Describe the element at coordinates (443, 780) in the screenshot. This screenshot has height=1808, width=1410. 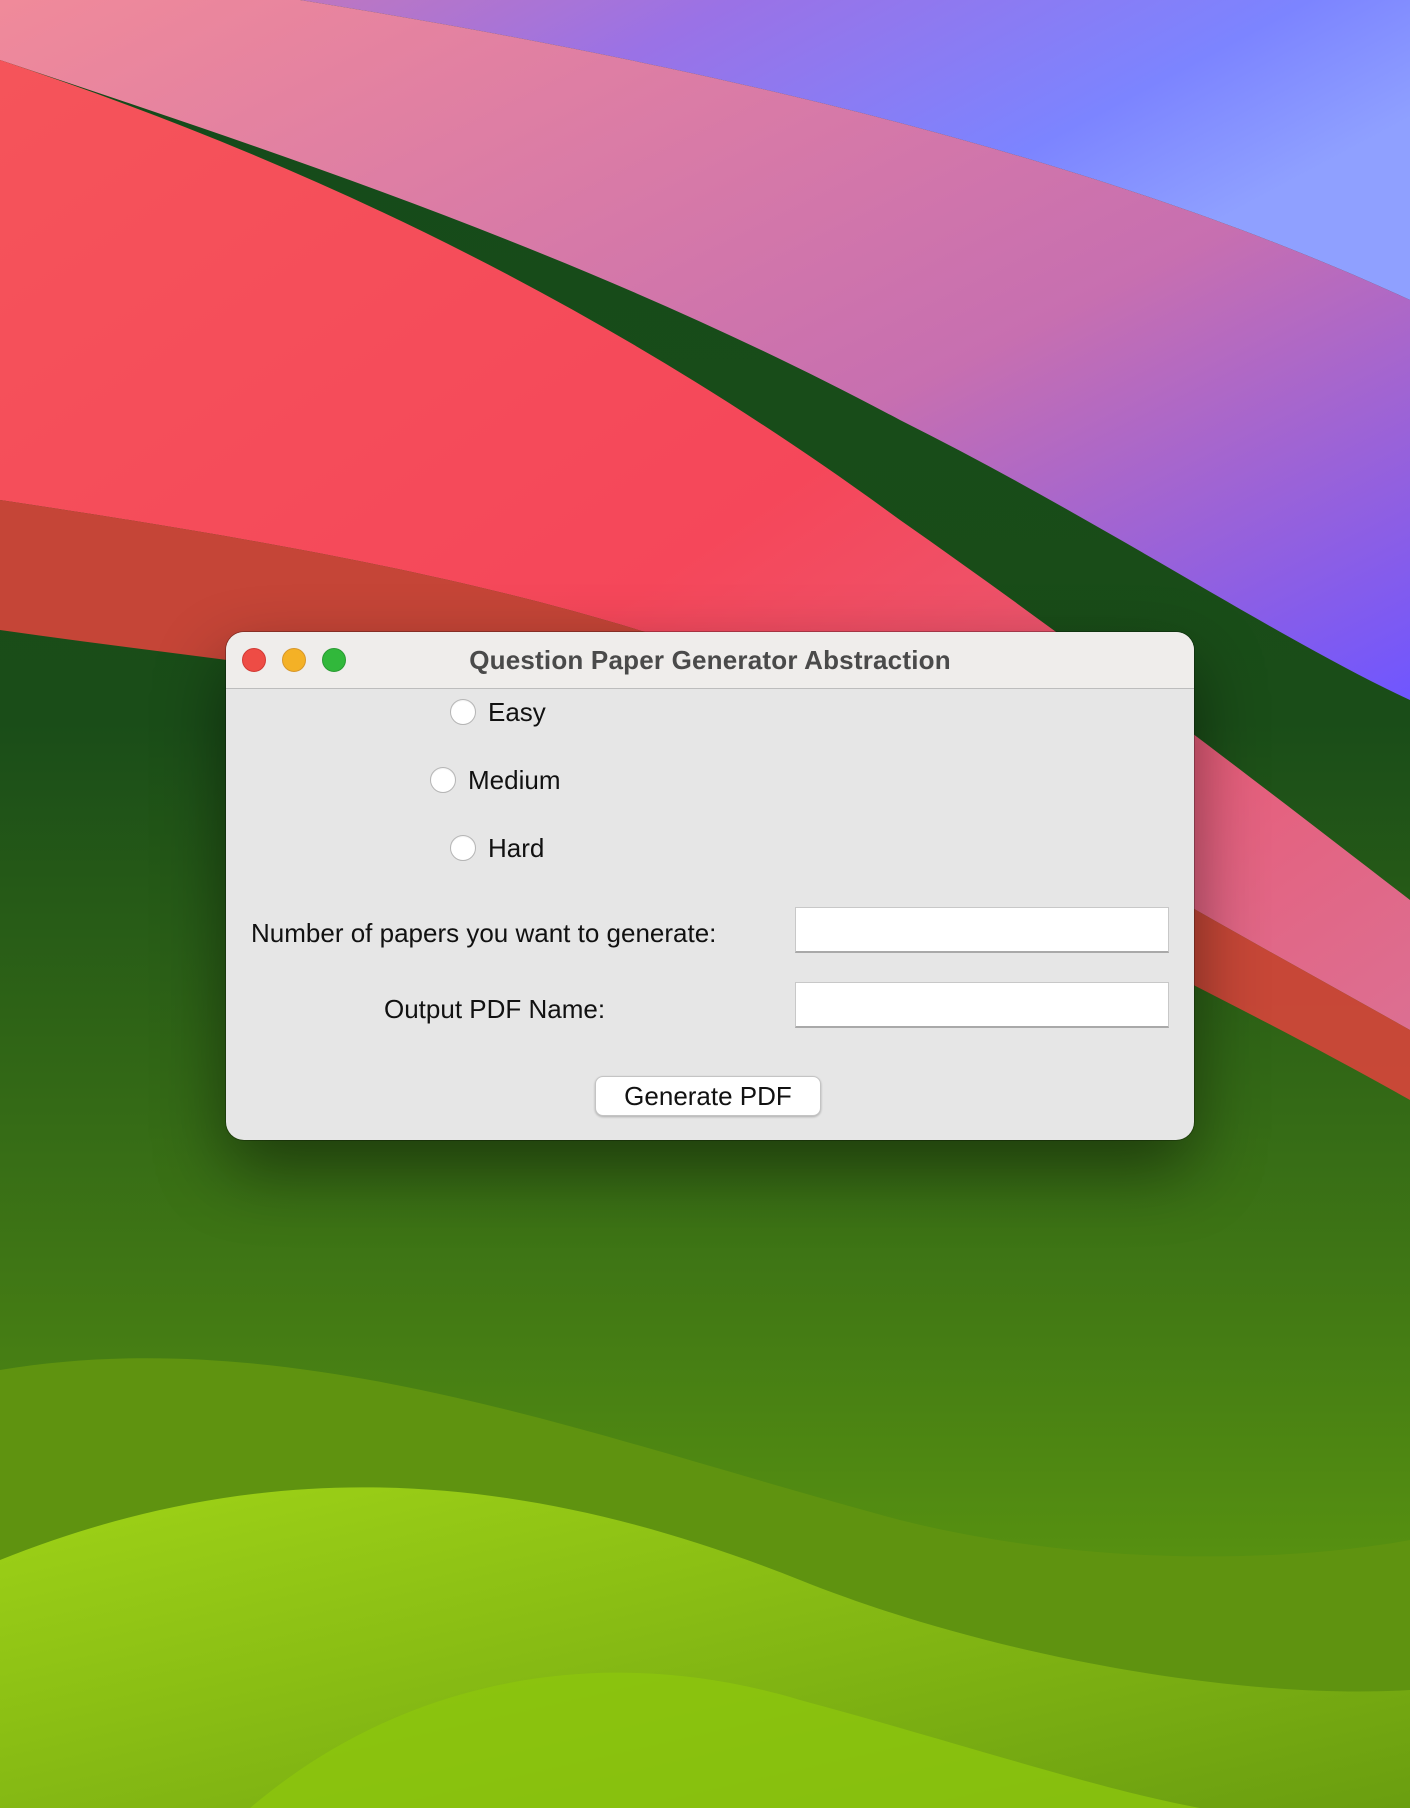
I see `radio-medium-circle` at that location.